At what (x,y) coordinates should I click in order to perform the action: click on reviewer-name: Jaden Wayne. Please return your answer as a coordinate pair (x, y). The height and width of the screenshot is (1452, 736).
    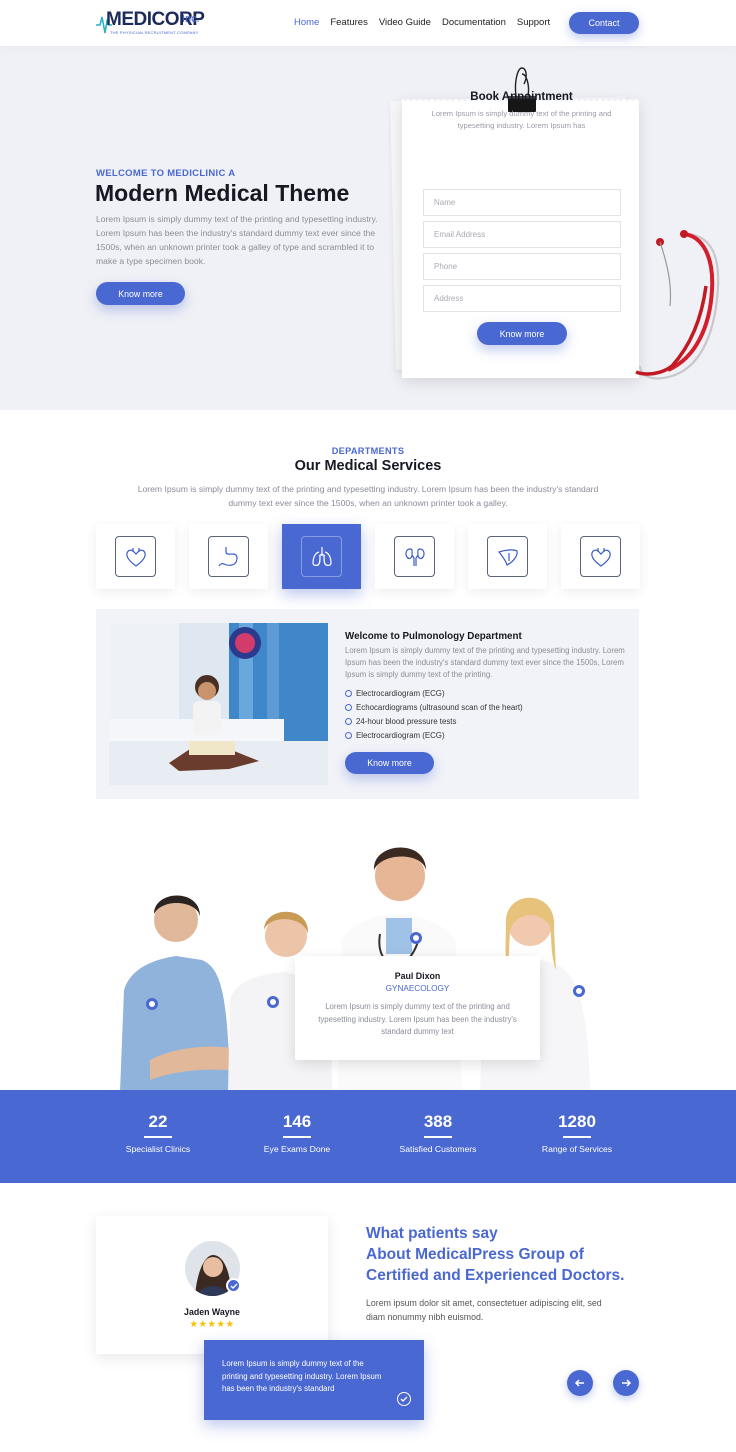
    Looking at the image, I should click on (212, 1312).